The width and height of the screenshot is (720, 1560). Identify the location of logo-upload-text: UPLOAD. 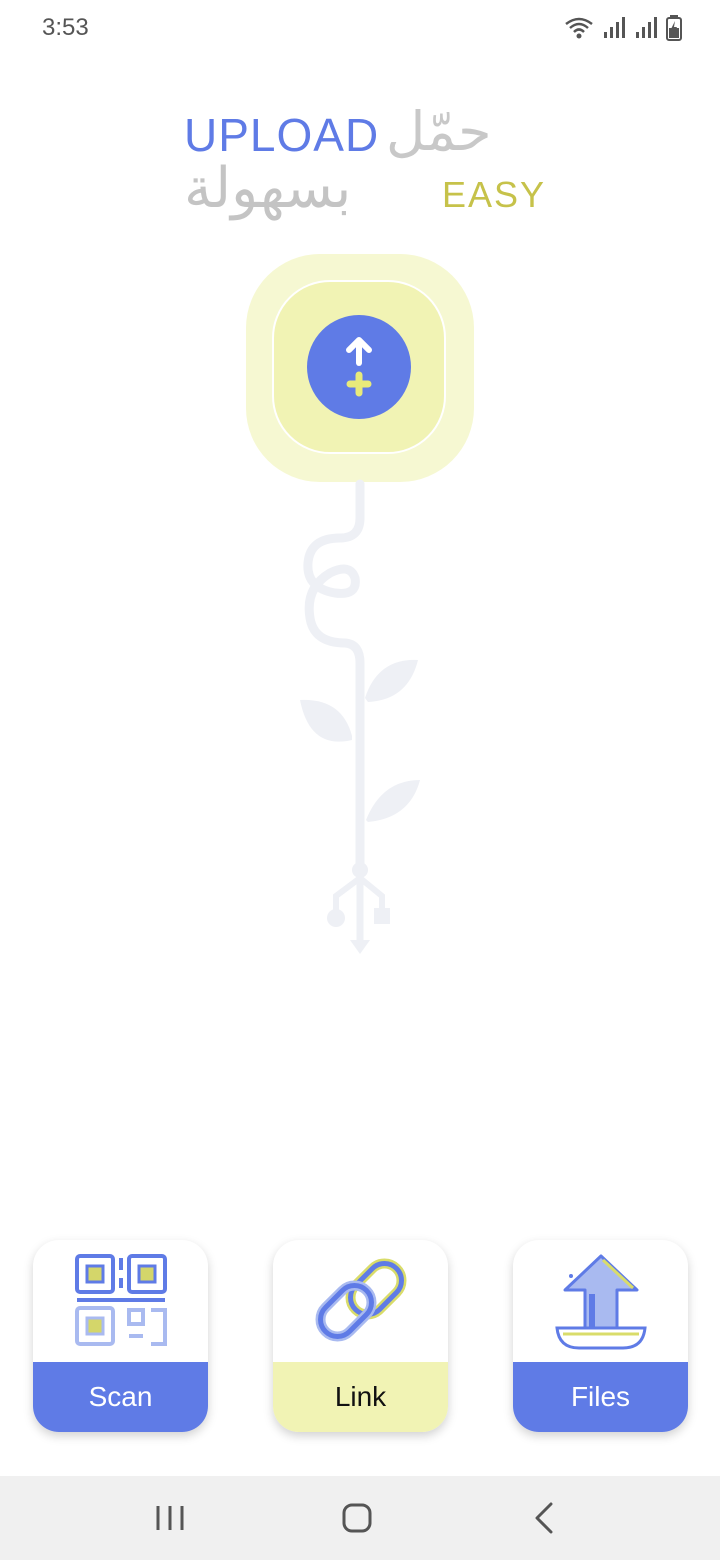
(282, 135).